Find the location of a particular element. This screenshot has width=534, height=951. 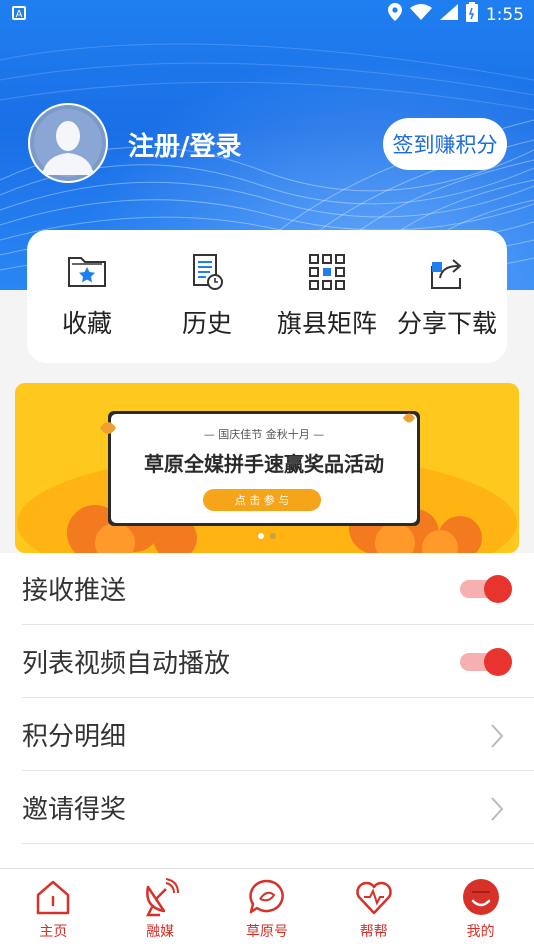

user-silhouette-icon is located at coordinates (68, 143).